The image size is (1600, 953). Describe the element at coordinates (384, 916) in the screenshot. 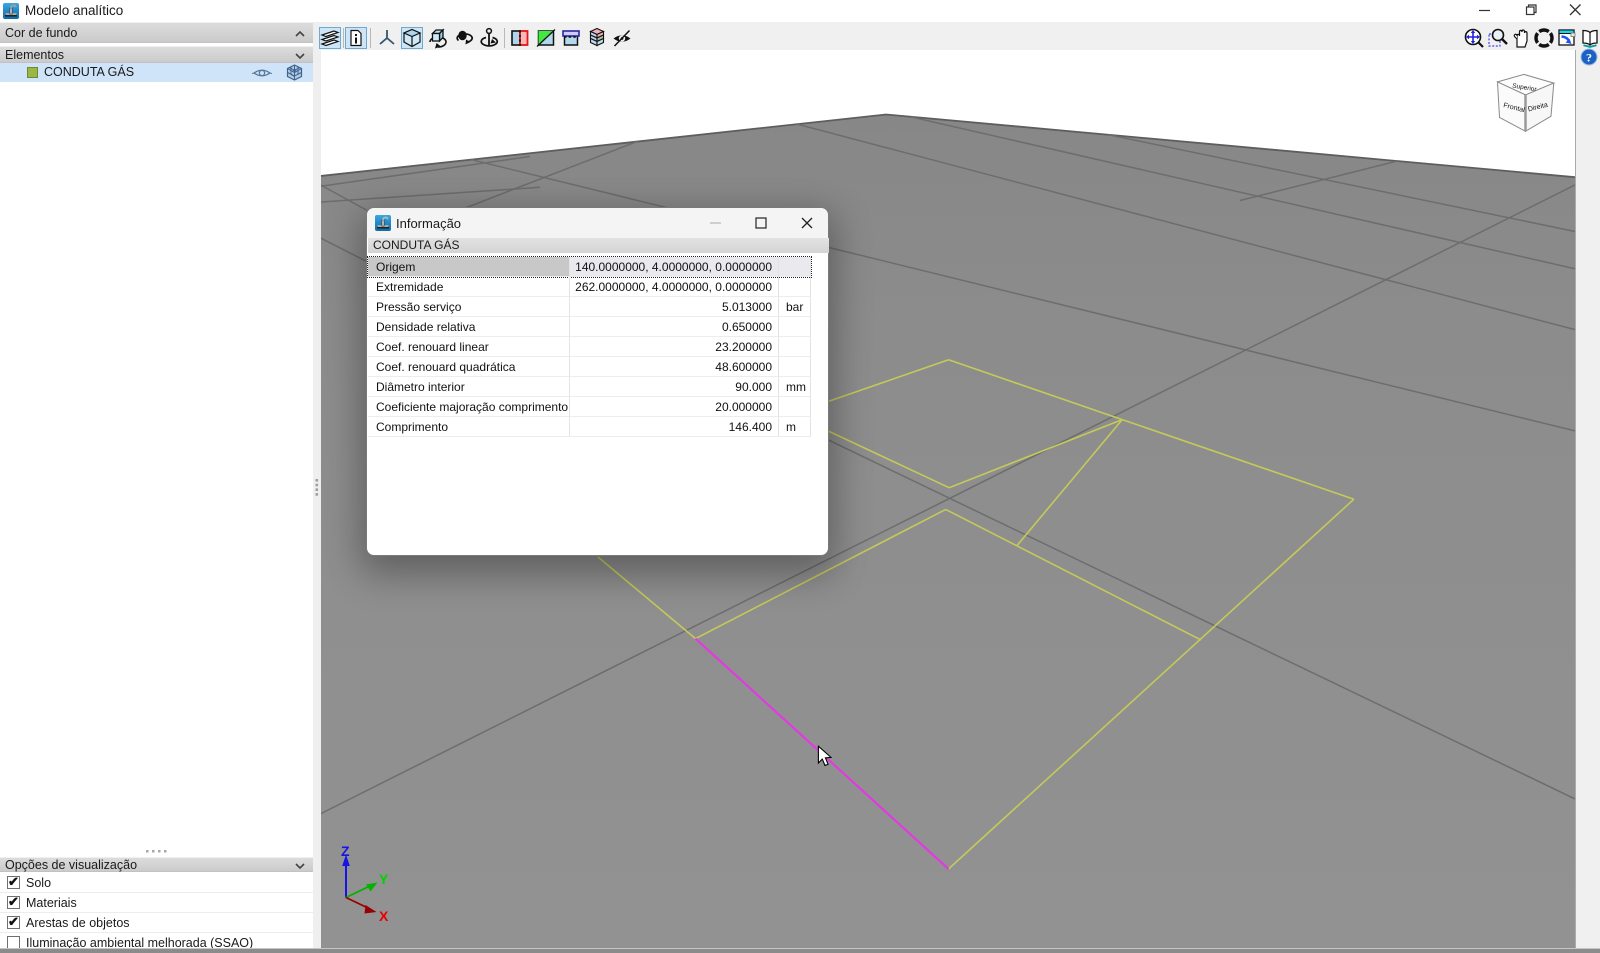

I see `svg-text: X` at that location.